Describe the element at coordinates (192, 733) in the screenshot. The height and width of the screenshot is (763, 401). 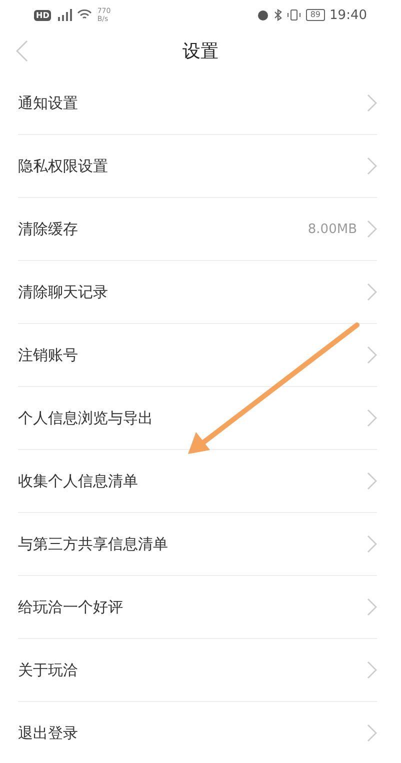
I see `settings-item: 退出登录` at that location.